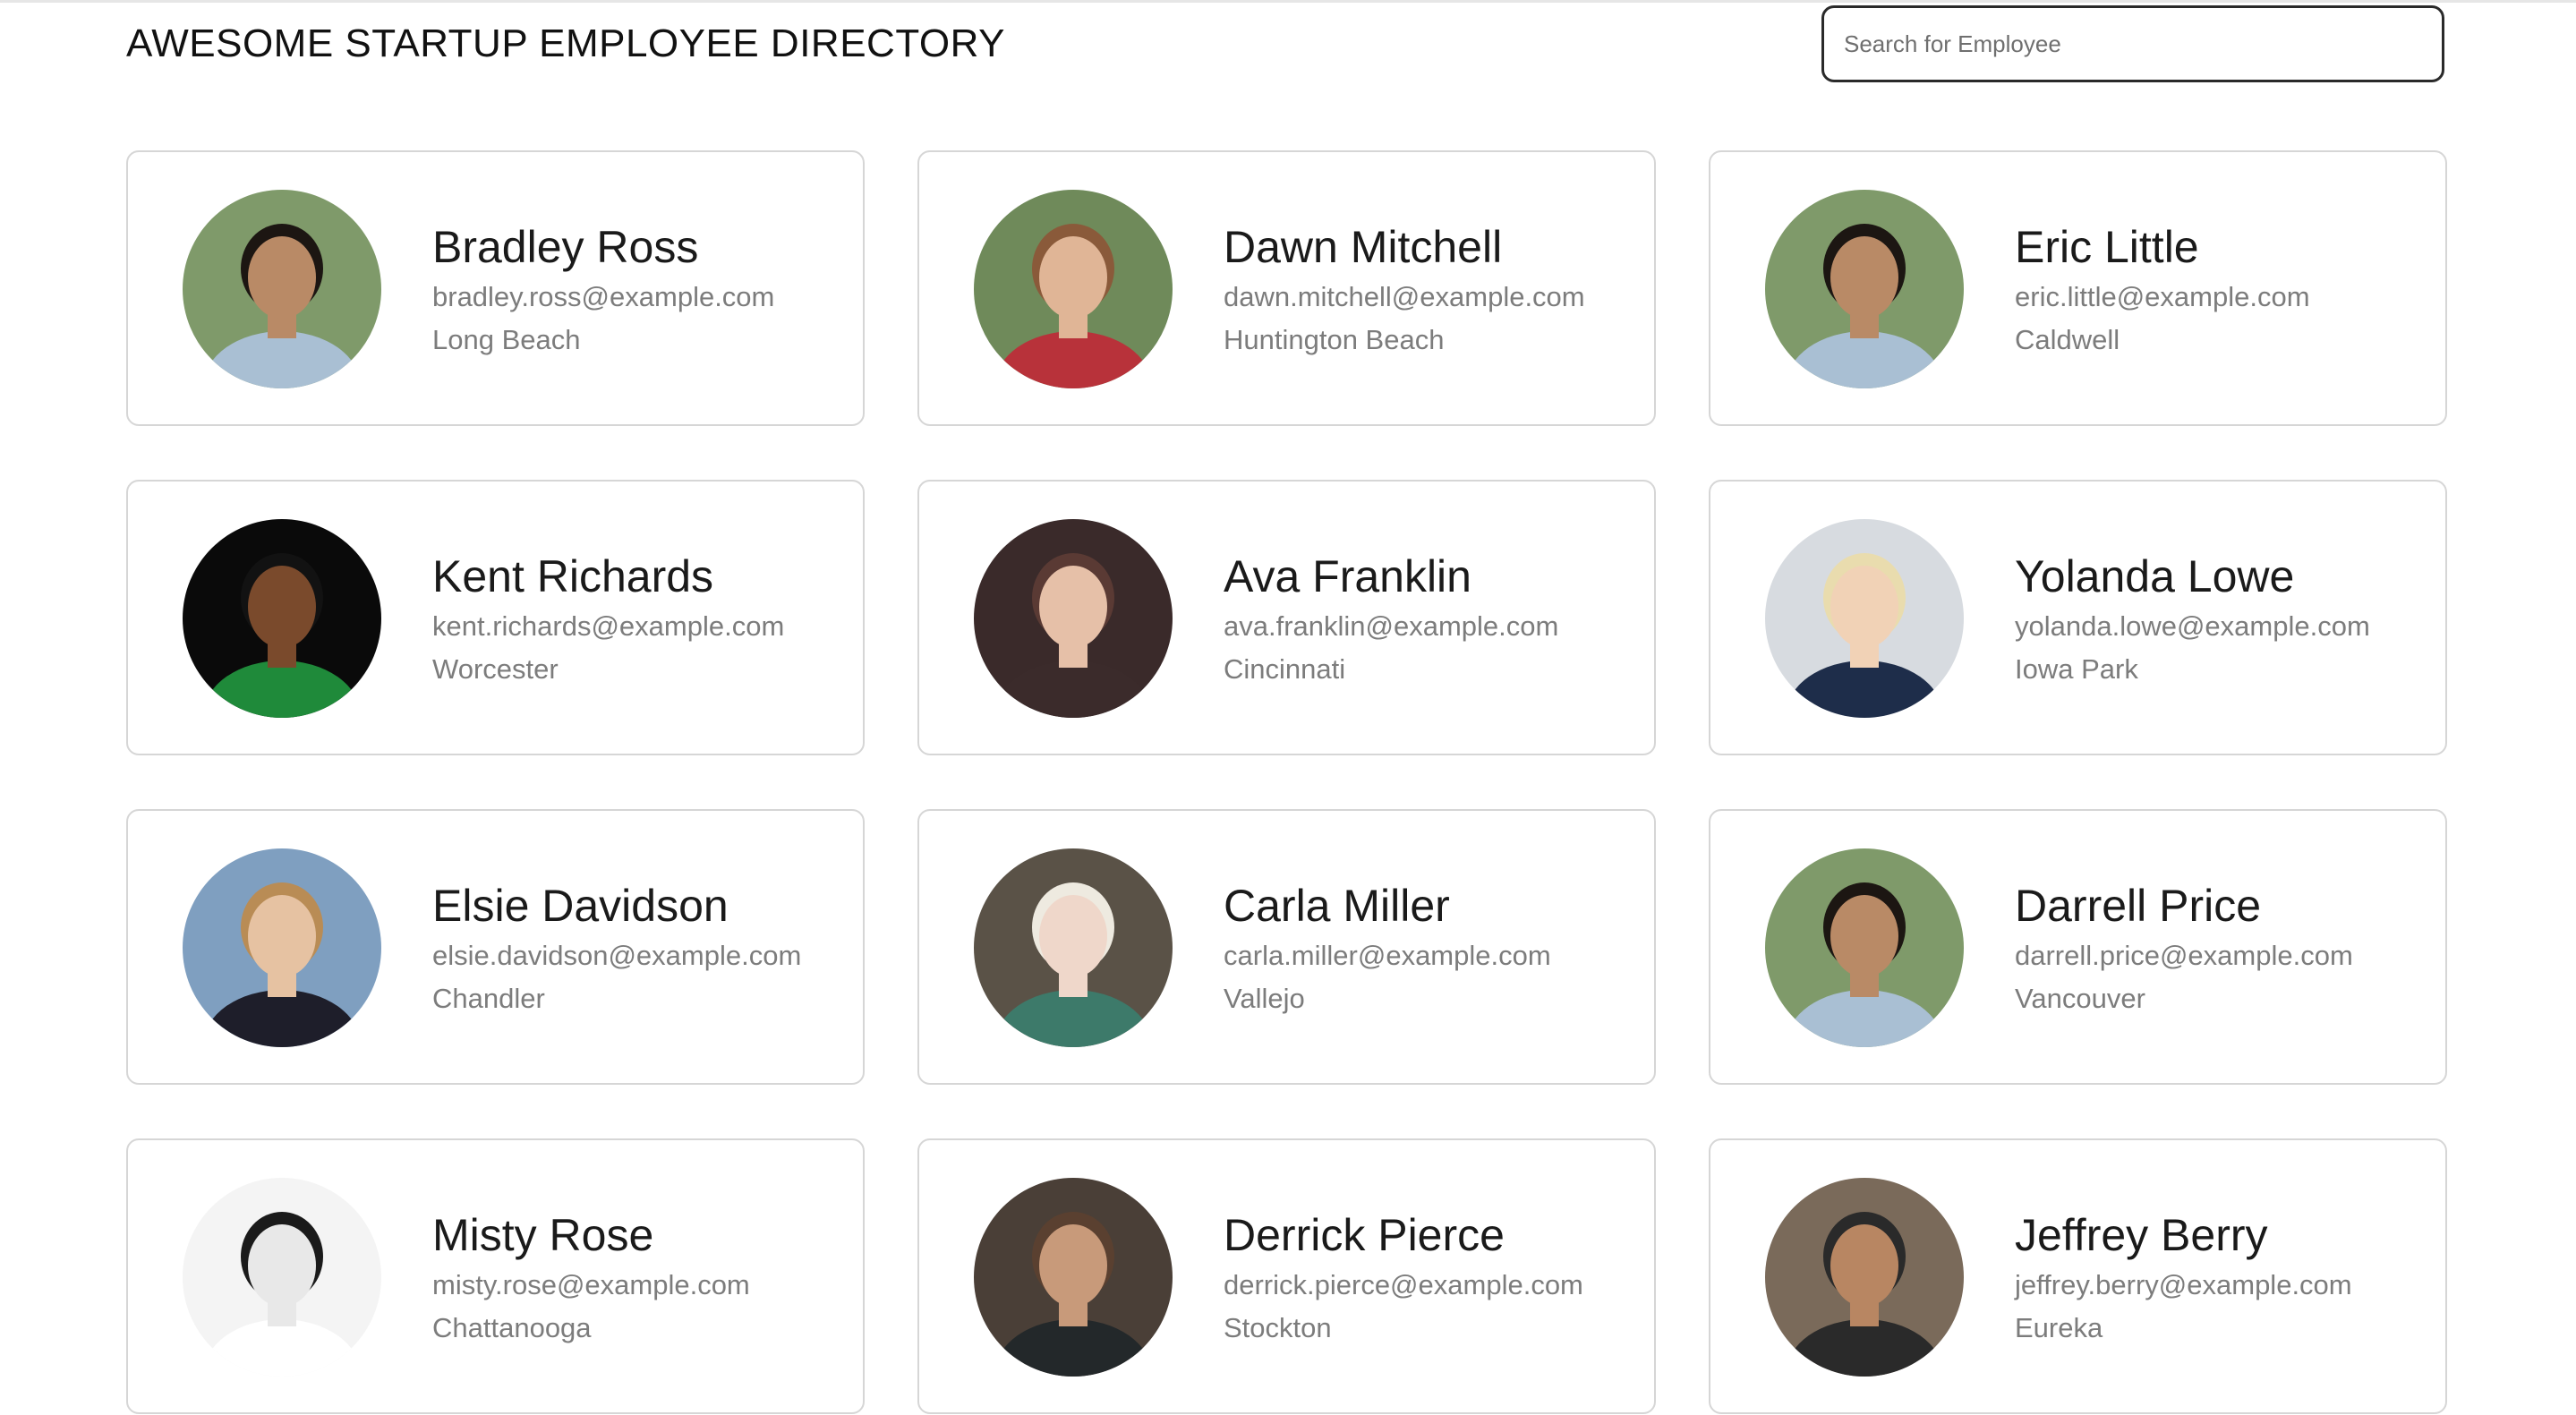 Image resolution: width=2576 pixels, height=1415 pixels. What do you see at coordinates (512, 1327) in the screenshot?
I see `employee-city: Chattanooga` at bounding box center [512, 1327].